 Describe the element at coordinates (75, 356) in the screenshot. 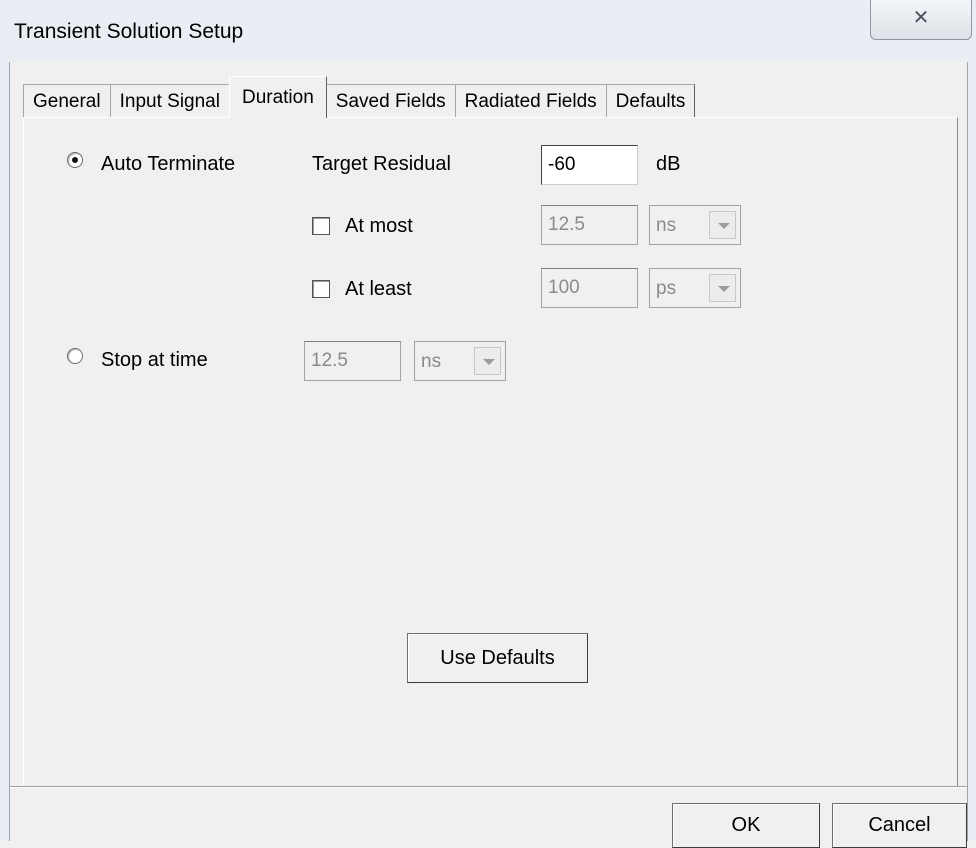

I see `stop-at-time-radio` at that location.